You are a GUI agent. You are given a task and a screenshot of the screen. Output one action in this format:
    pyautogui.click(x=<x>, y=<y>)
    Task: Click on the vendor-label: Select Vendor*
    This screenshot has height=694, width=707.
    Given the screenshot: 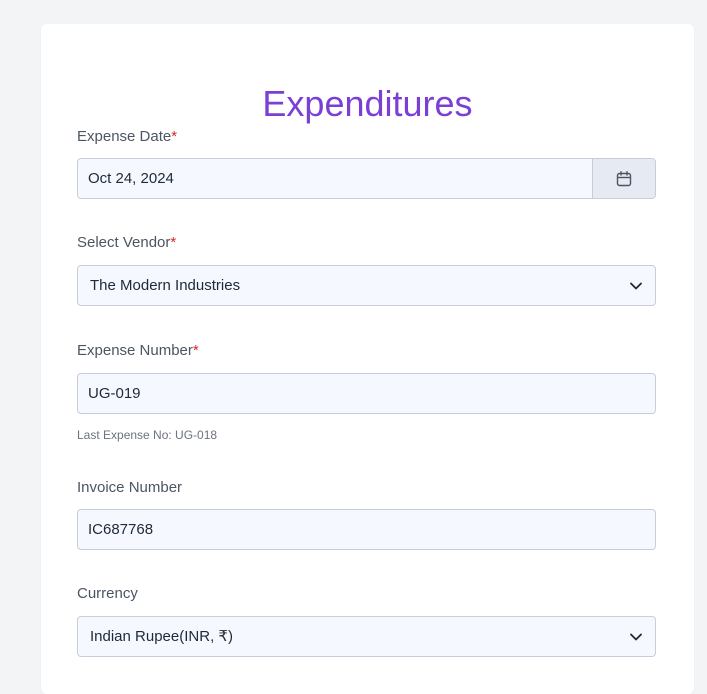 What is the action you would take?
    pyautogui.click(x=126, y=243)
    